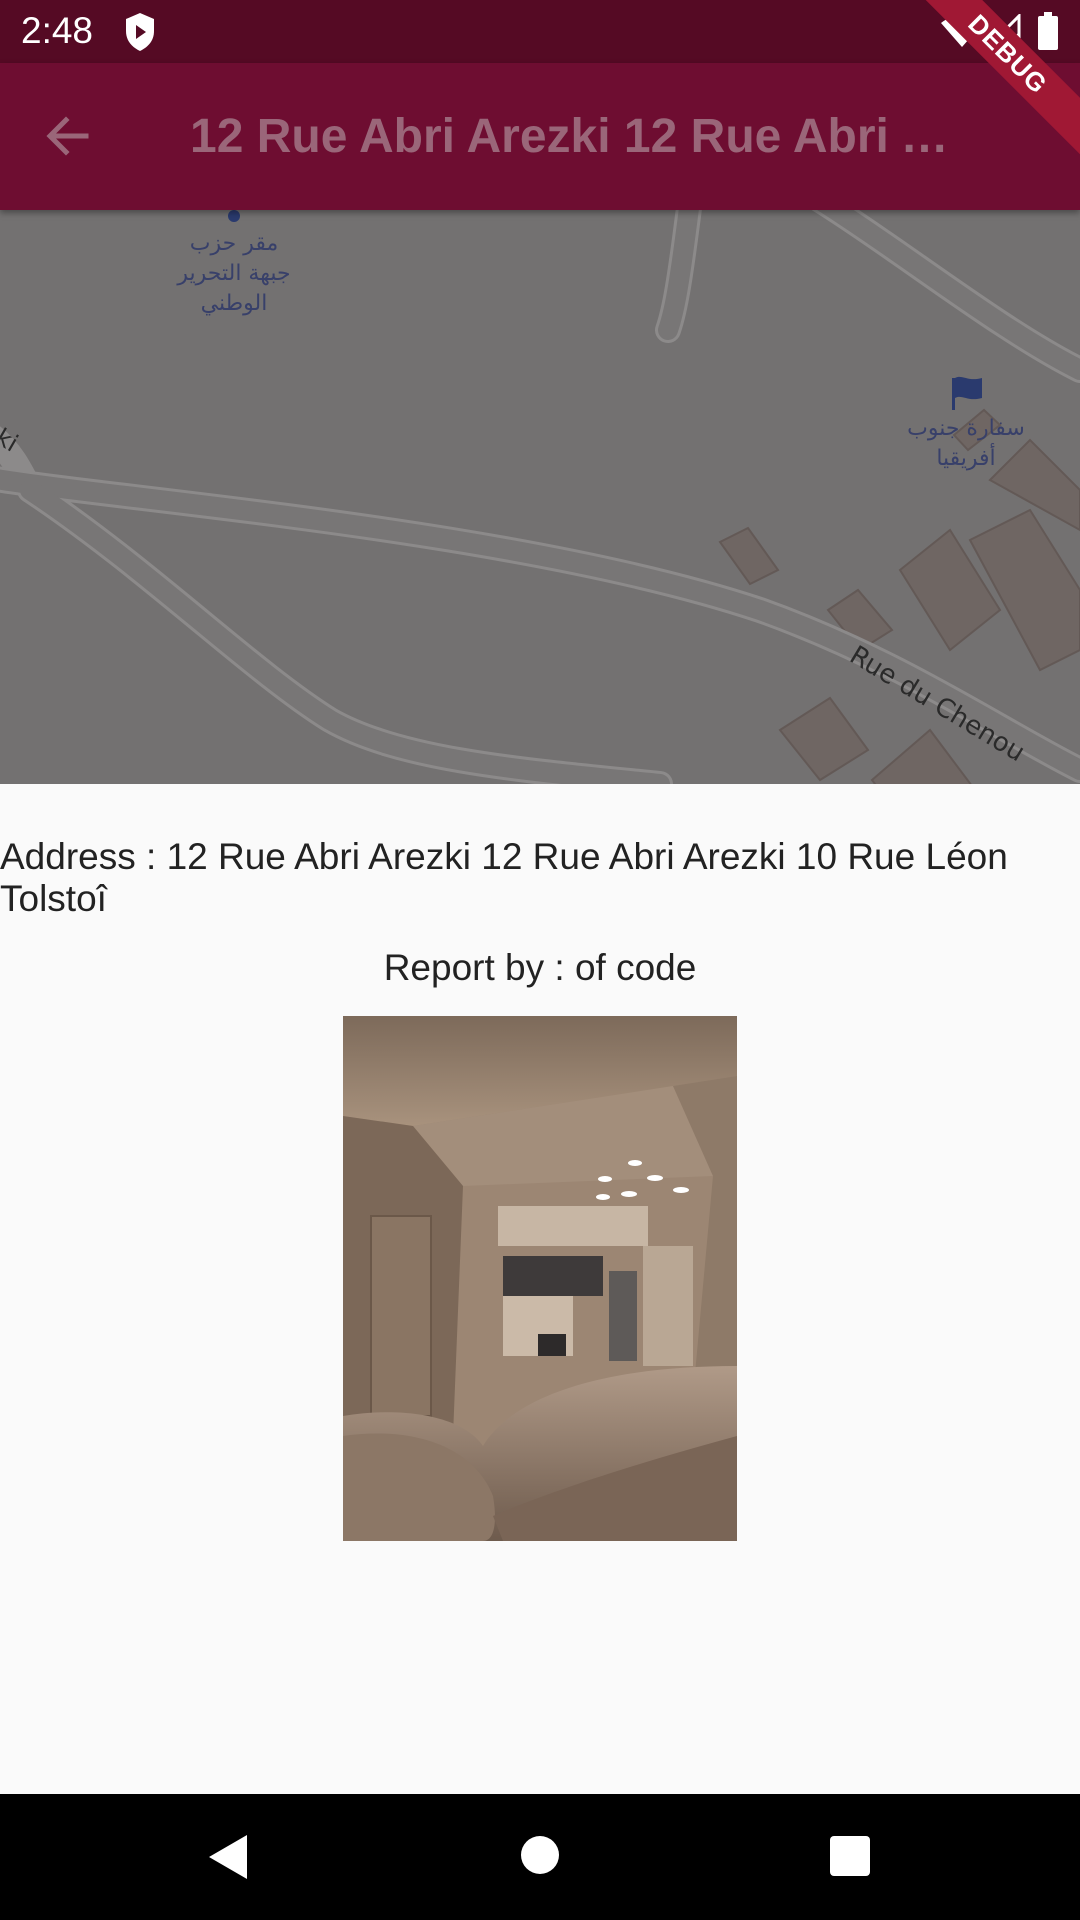 The height and width of the screenshot is (1920, 1080). Describe the element at coordinates (229, 1857) in the screenshot. I see `nav-back-icon` at that location.